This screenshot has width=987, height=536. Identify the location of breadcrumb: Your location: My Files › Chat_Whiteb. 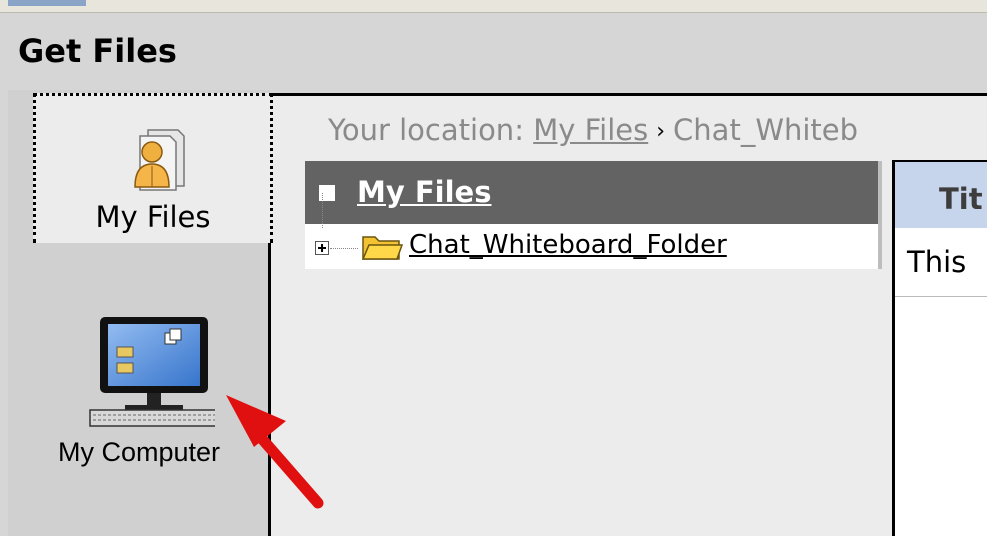
(593, 130).